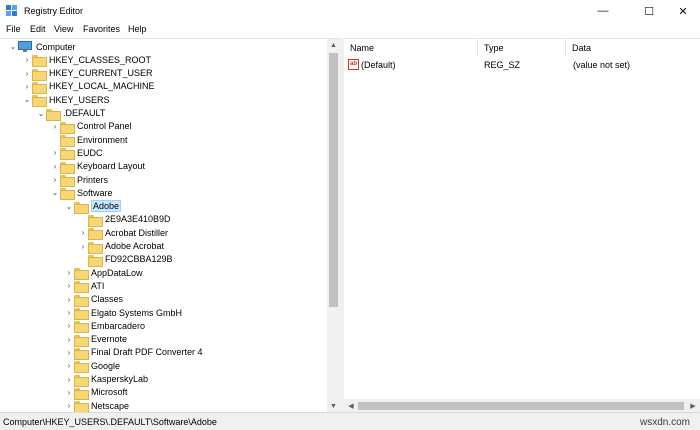  I want to click on tree-node-label: AppDataLow, so click(117, 272).